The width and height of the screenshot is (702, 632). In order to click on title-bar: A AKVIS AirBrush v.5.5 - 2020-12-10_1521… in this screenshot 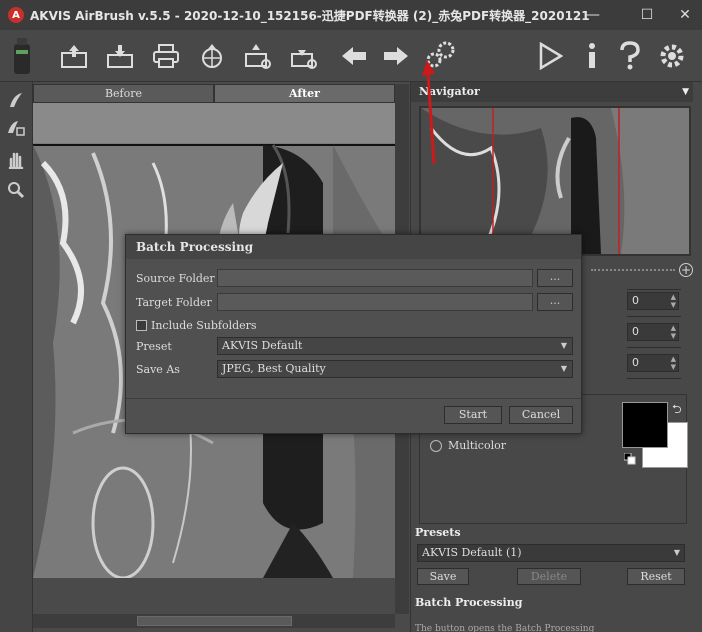, I will do `click(351, 15)`.